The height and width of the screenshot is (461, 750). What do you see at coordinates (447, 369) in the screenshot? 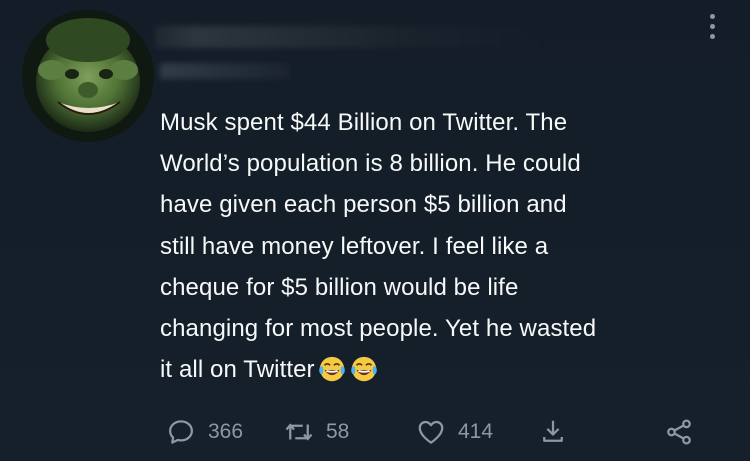
I see `tweet-text-last-line: it all on Twitter` at bounding box center [447, 369].